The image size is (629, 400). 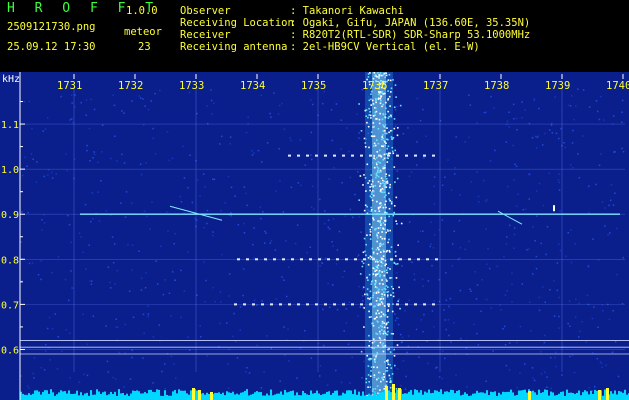 I want to click on y-tick-label: 0.9, so click(x=10, y=215).